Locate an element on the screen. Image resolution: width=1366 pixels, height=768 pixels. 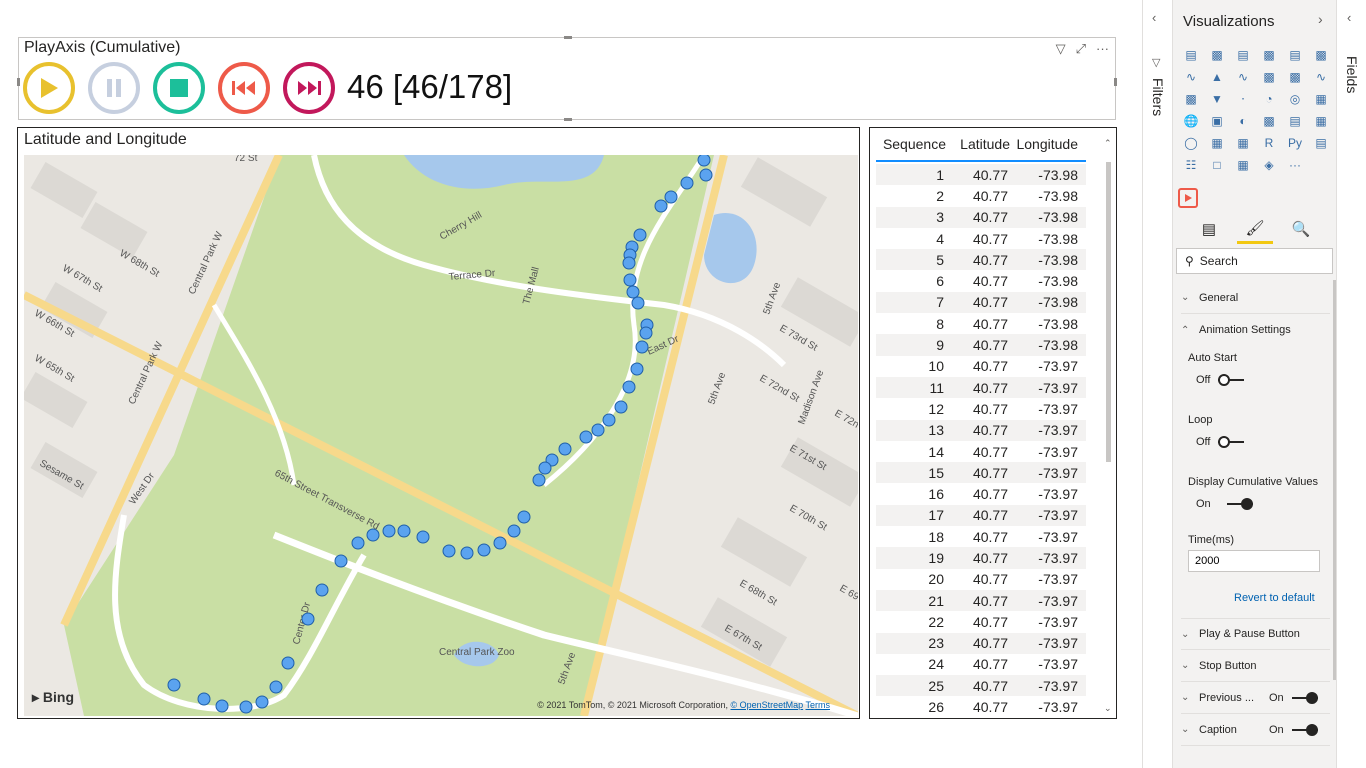
playaxis-visual-icon is located at coordinates (1188, 198).